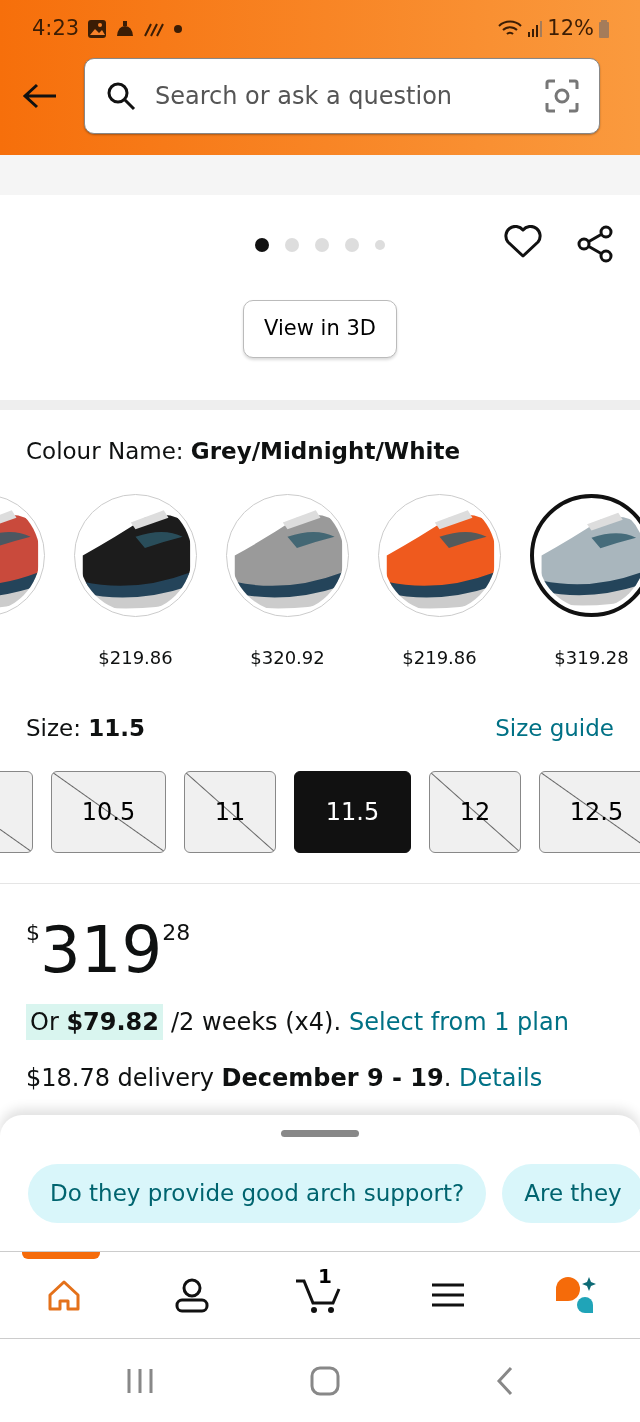 The width and height of the screenshot is (640, 1422). I want to click on battery-percentage: 12%, so click(570, 29).